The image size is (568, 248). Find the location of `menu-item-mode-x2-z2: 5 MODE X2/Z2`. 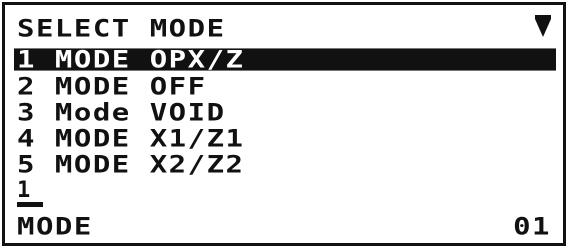

menu-item-mode-x2-z2: 5 MODE X2/Z2 is located at coordinates (131, 164).